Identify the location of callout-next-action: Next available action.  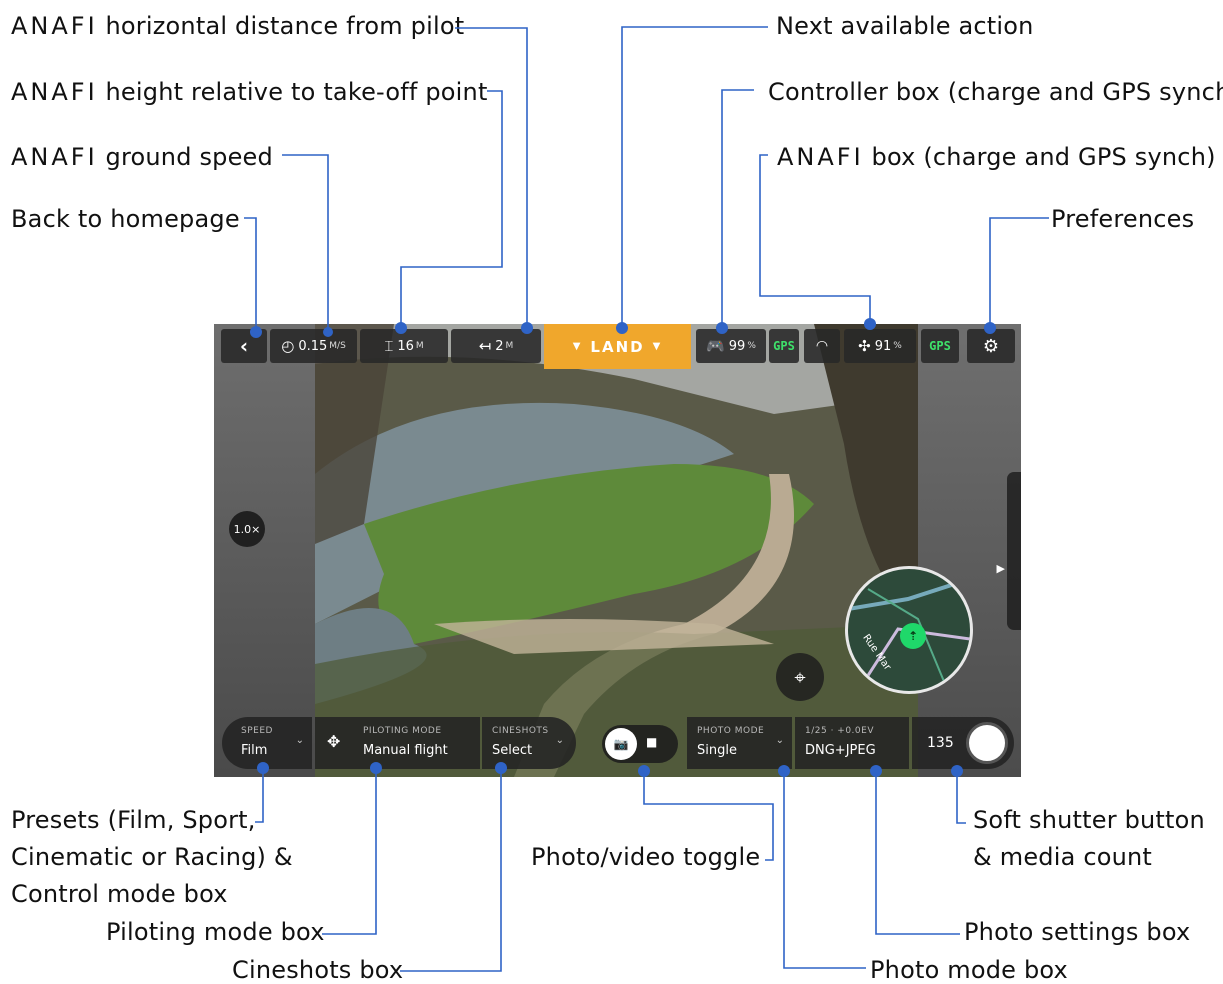
(905, 26).